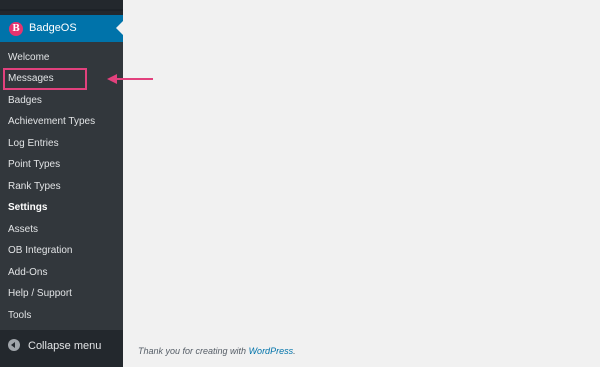 The image size is (600, 367). What do you see at coordinates (34, 165) in the screenshot?
I see `submenu-item-point-types: Point Types` at bounding box center [34, 165].